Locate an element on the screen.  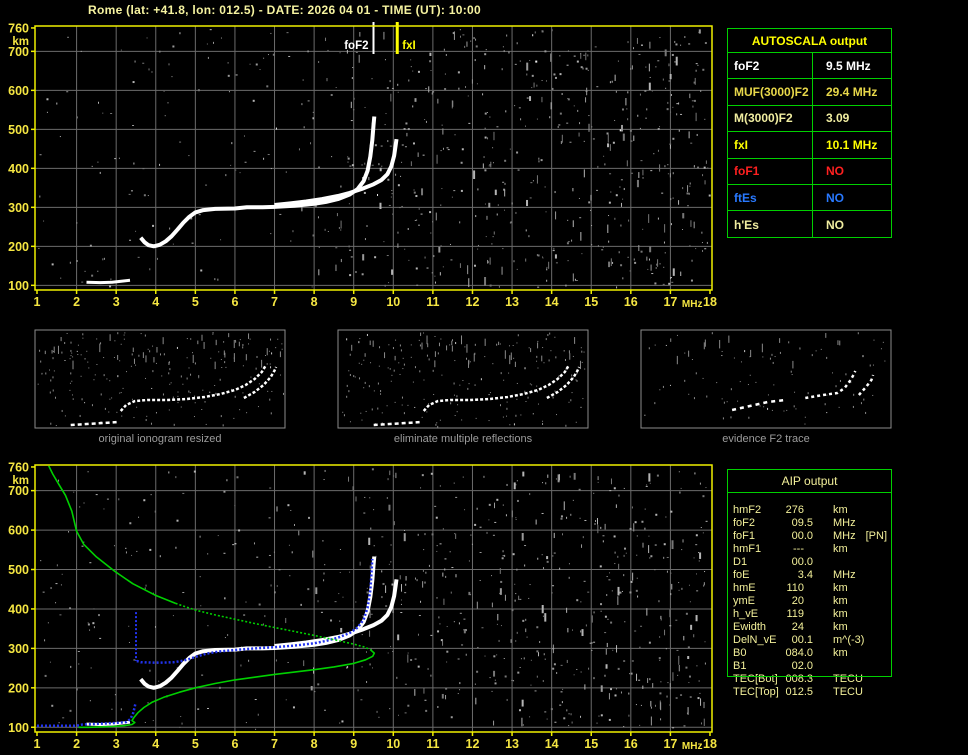
param-value: NO is located at coordinates (835, 171).